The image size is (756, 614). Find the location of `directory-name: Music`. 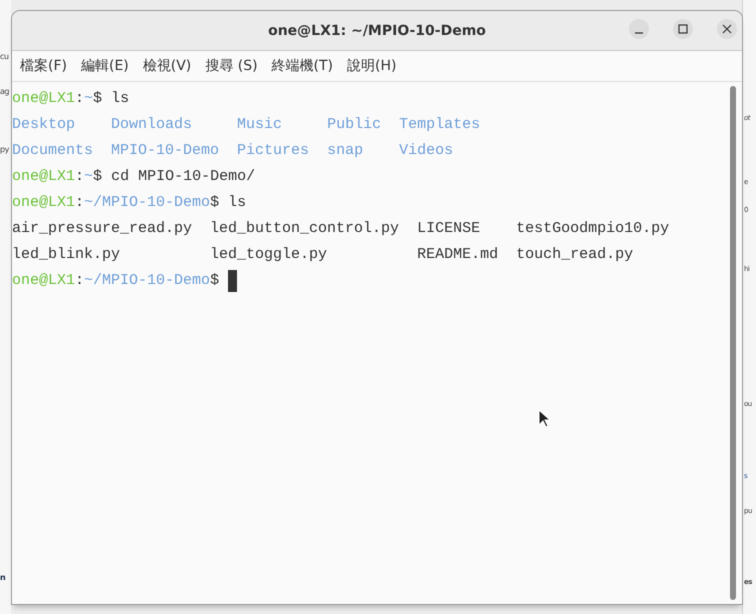

directory-name: Music is located at coordinates (260, 125).